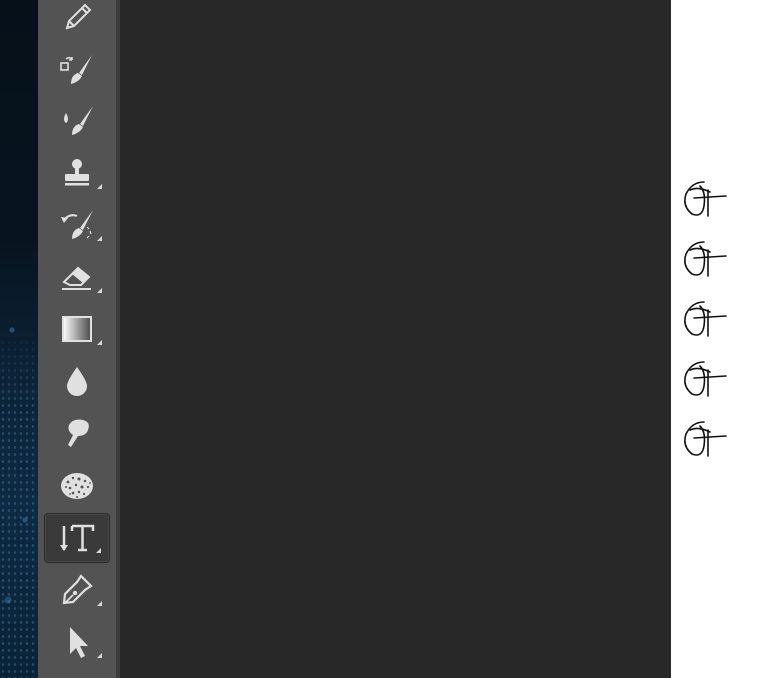 The height and width of the screenshot is (678, 772). I want to click on sponge-tool, so click(77, 485).